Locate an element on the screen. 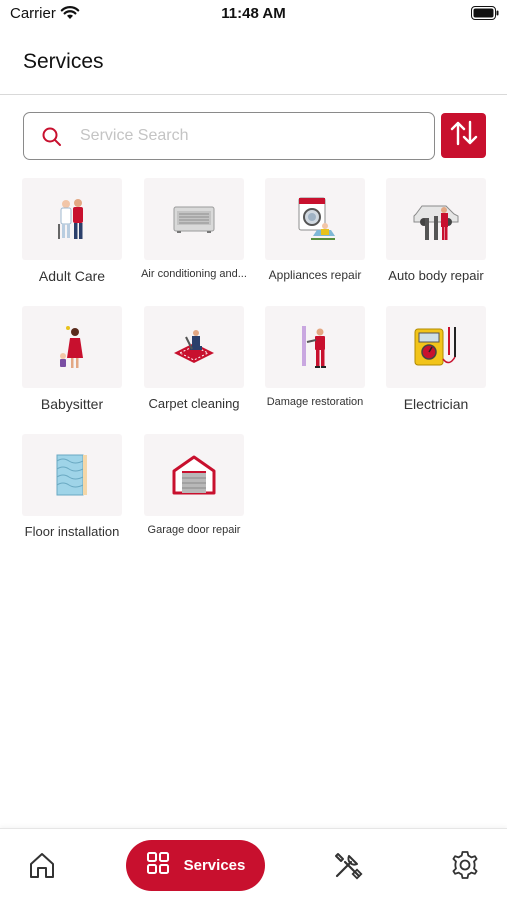 This screenshot has height=900, width=507. grid-icon is located at coordinates (158, 865).